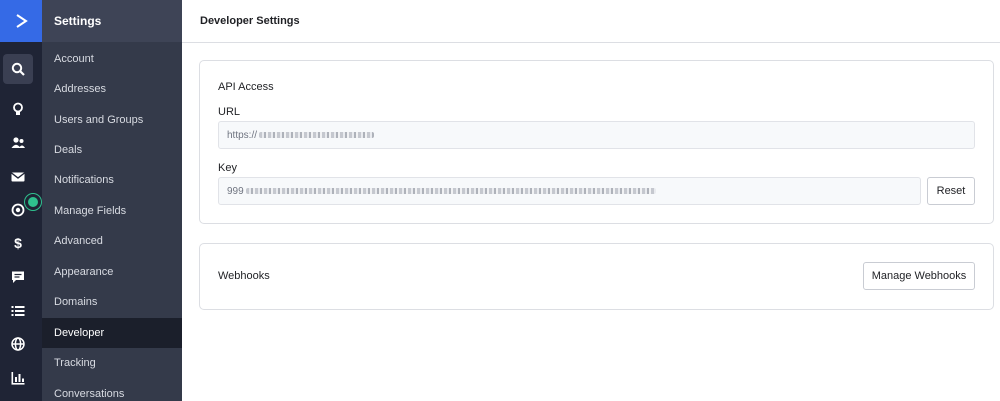 This screenshot has height=401, width=1000. I want to click on globe-icon, so click(18, 344).